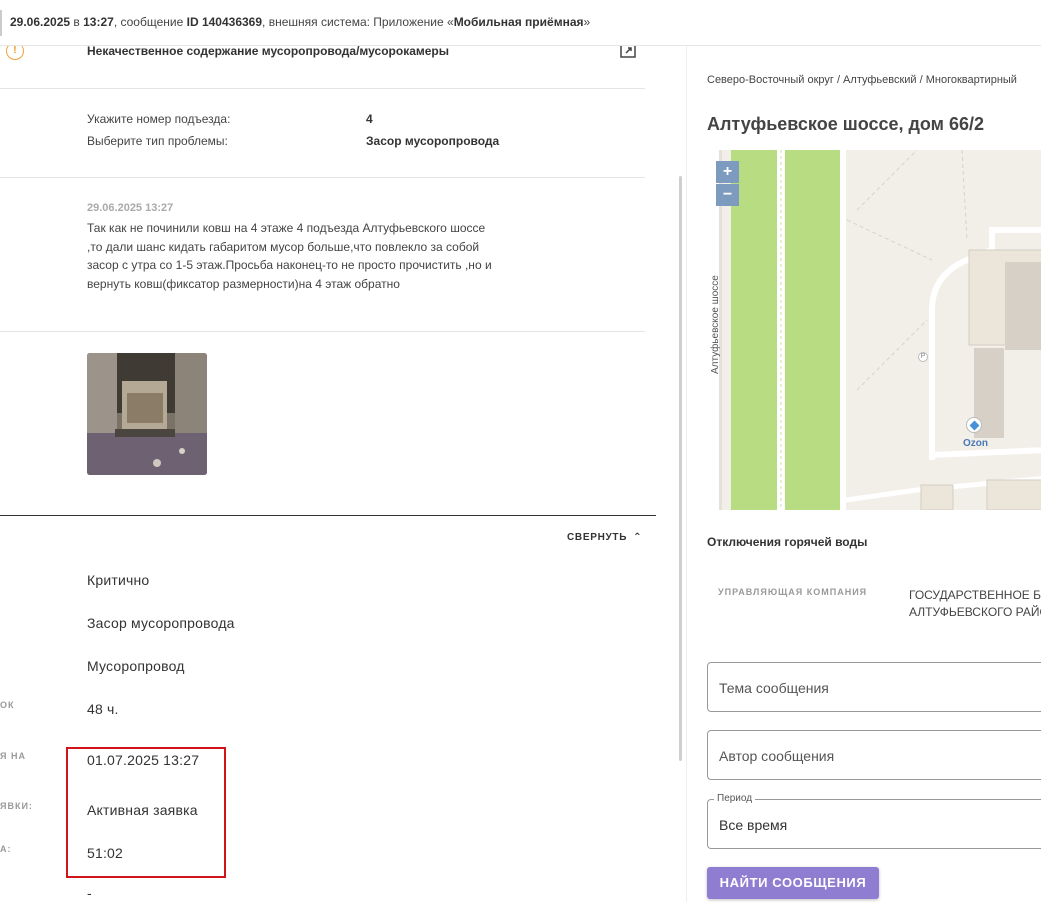  Describe the element at coordinates (224, 22) in the screenshot. I see `header-msg-id: ID 140436369` at that location.